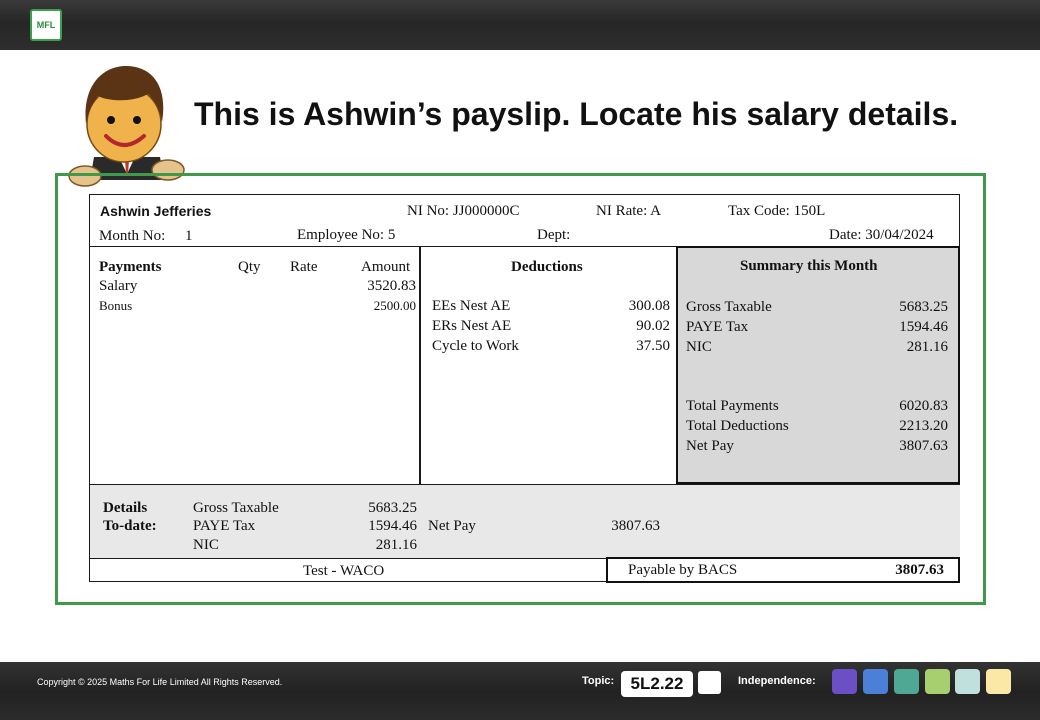 The width and height of the screenshot is (1040, 720). Describe the element at coordinates (132, 236) in the screenshot. I see `month-no-label: Month No:` at that location.